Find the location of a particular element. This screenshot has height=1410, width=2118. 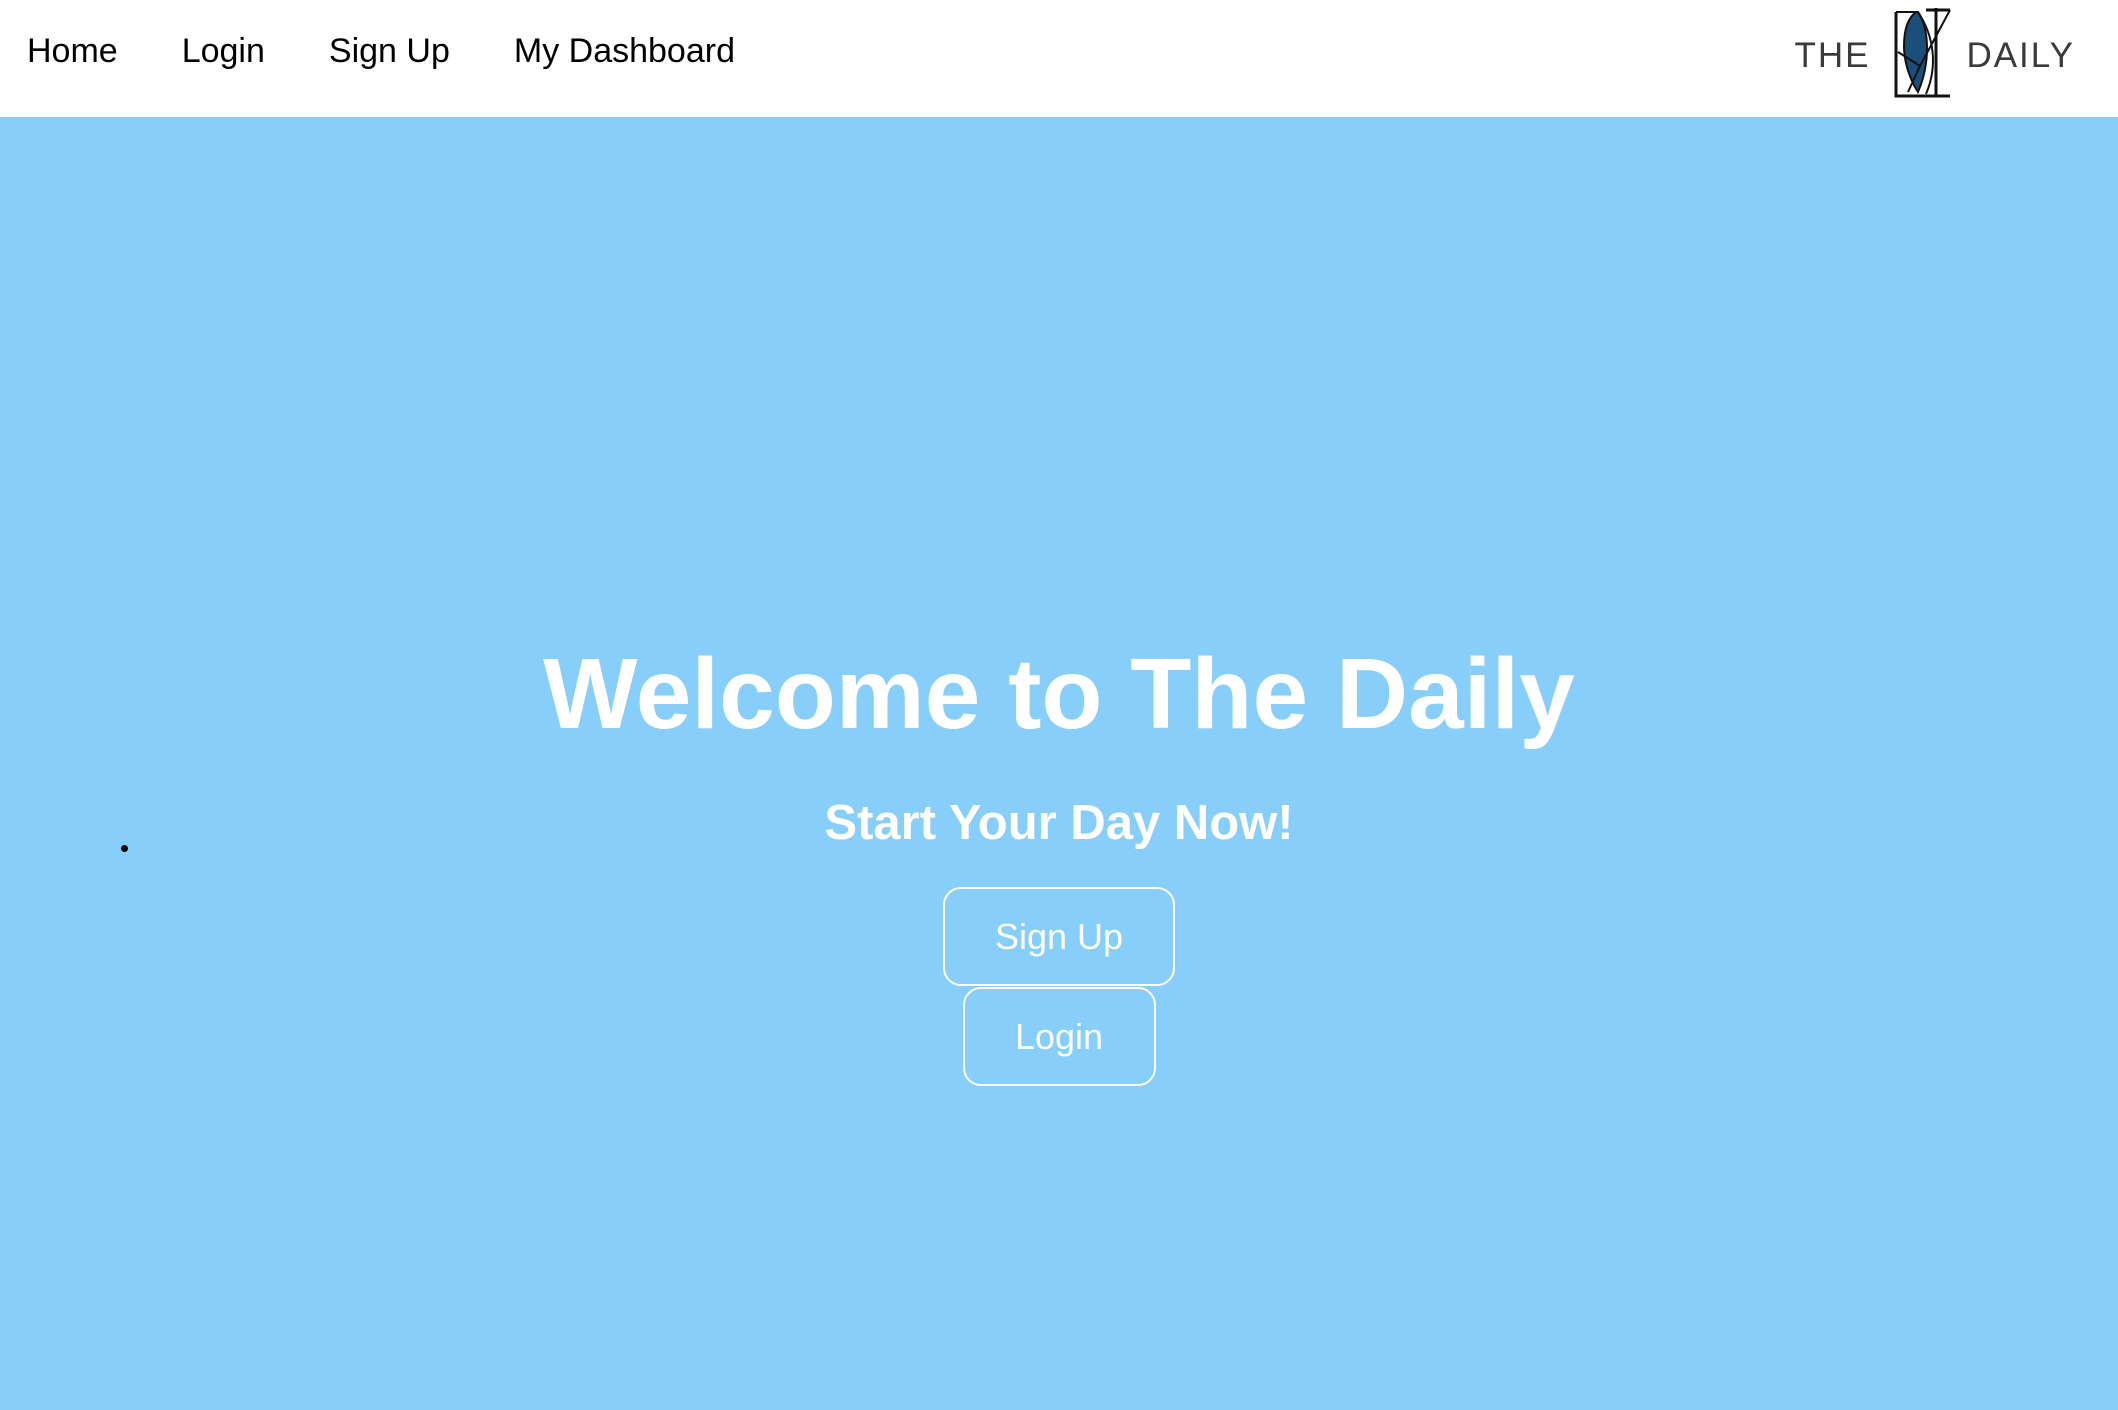

nav-home-link: Home is located at coordinates (72, 51).